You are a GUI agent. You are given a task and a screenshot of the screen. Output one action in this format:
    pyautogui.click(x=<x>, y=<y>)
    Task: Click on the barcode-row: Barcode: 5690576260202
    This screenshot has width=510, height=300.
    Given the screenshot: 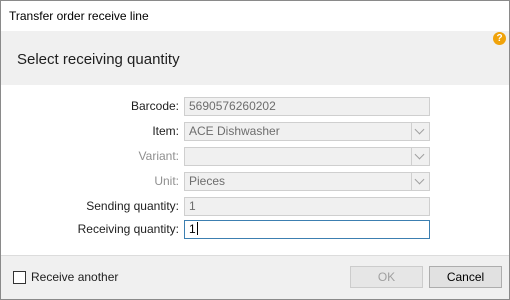 What is the action you would take?
    pyautogui.click(x=255, y=106)
    